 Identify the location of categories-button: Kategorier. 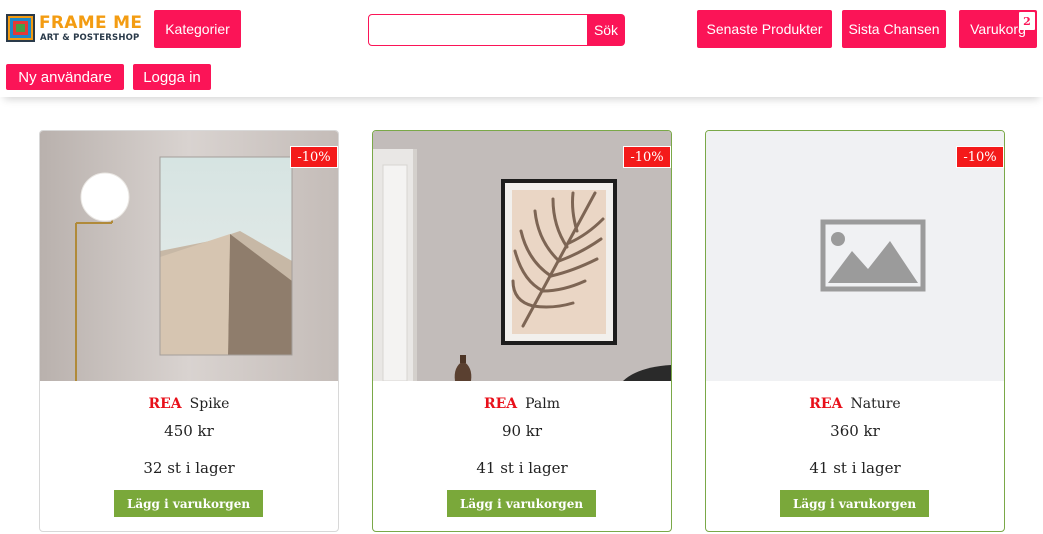
(197, 29).